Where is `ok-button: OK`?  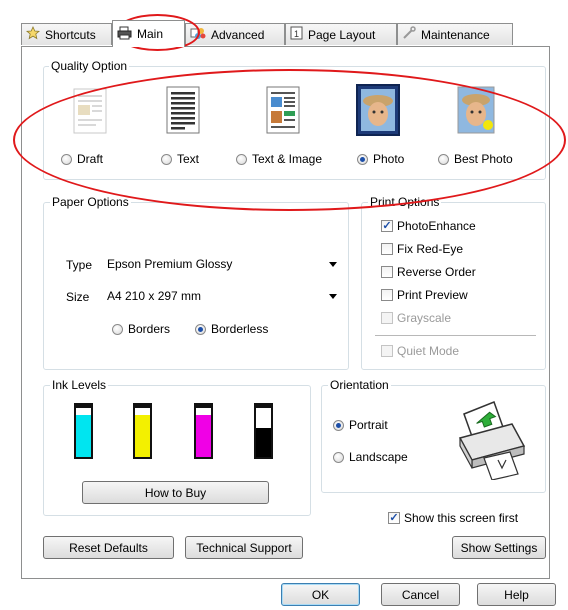
ok-button: OK is located at coordinates (320, 594).